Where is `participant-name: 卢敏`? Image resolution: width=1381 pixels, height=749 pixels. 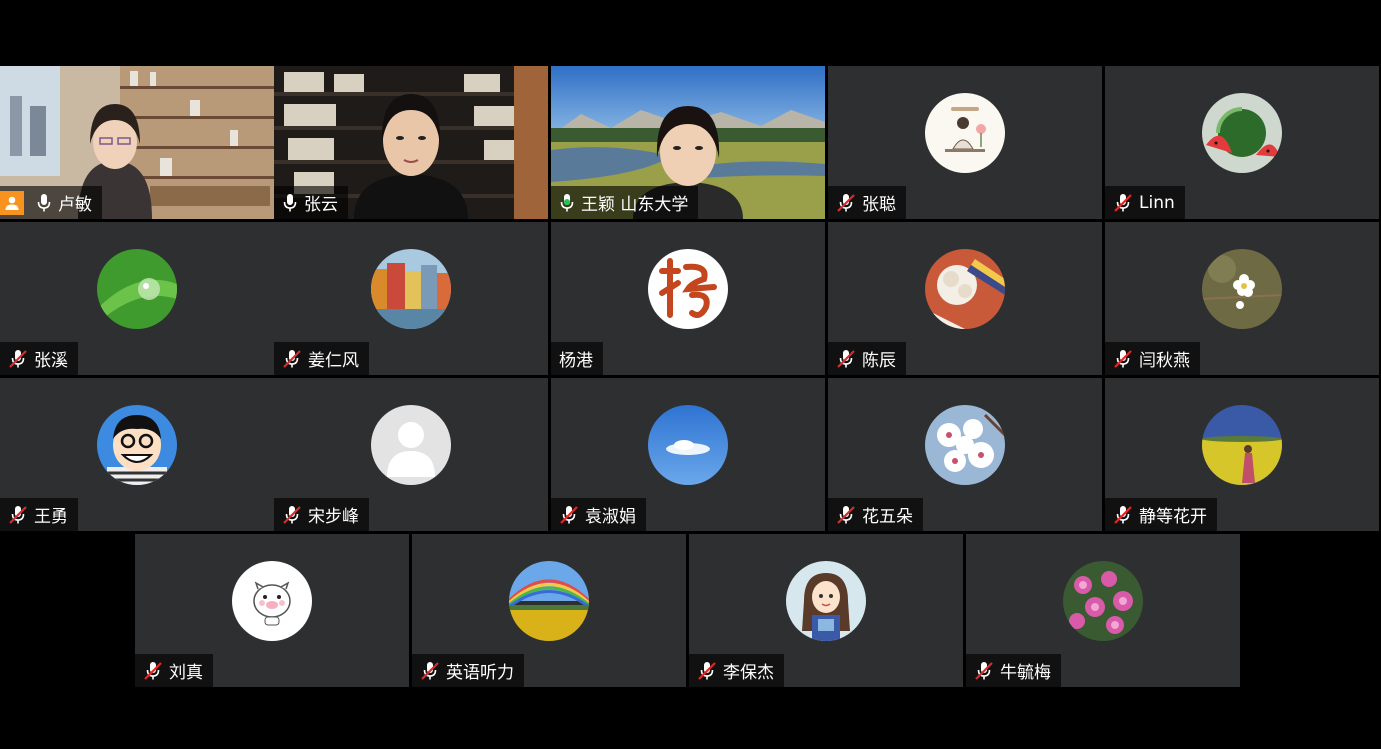 participant-name: 卢敏 is located at coordinates (75, 205).